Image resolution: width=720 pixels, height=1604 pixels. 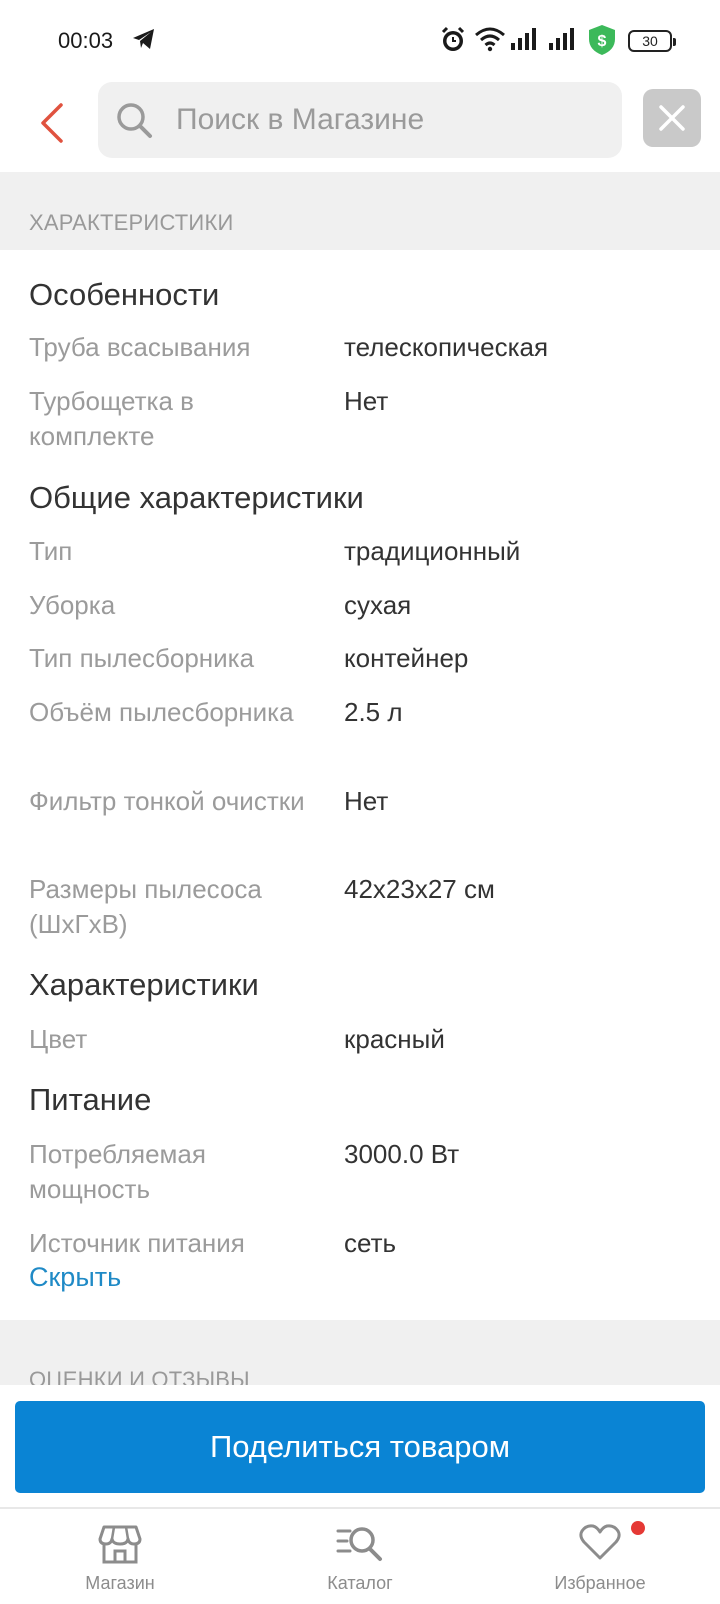 I want to click on status-bar: 00:03 $ 30, so click(x=360, y=41).